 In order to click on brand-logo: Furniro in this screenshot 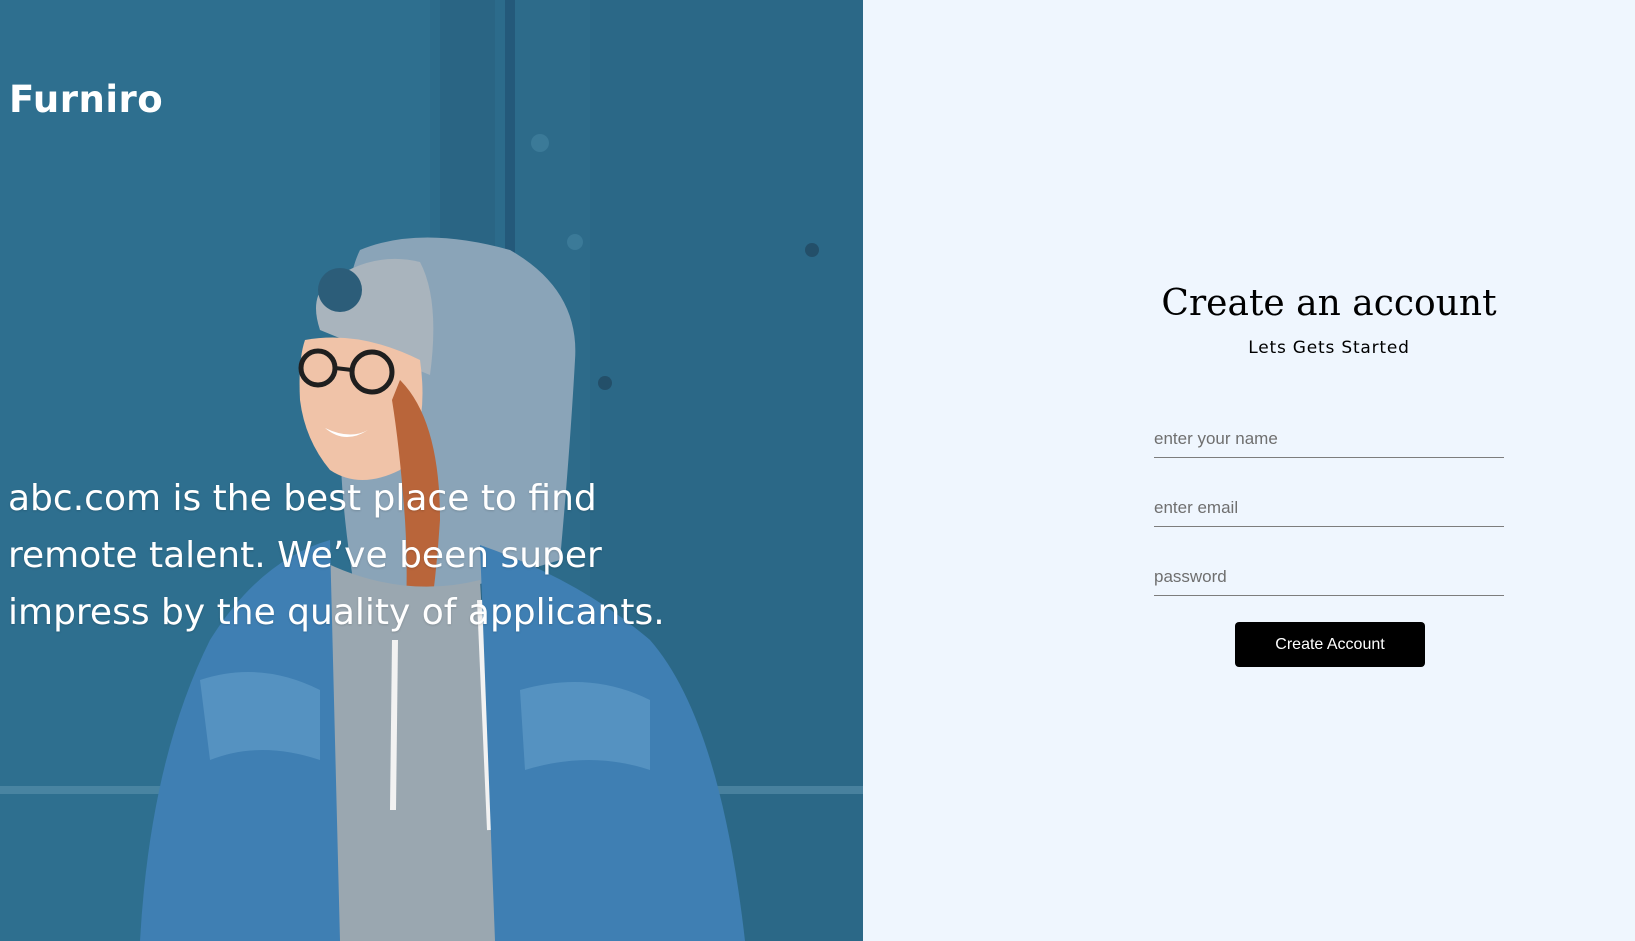, I will do `click(86, 99)`.